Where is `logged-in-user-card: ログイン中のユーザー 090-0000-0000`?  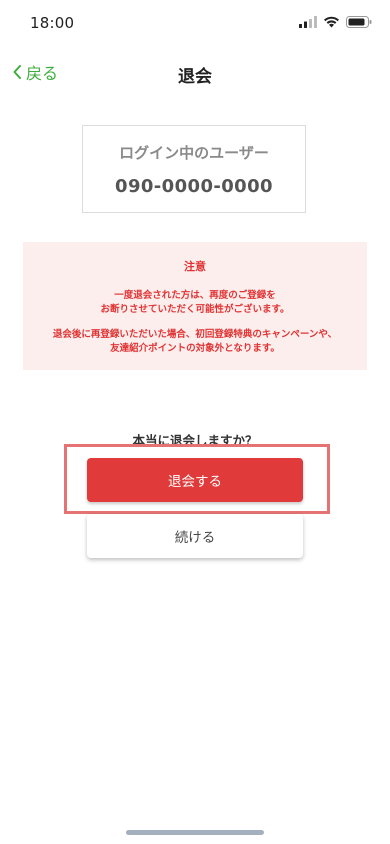 logged-in-user-card: ログイン中のユーザー 090-0000-0000 is located at coordinates (194, 169).